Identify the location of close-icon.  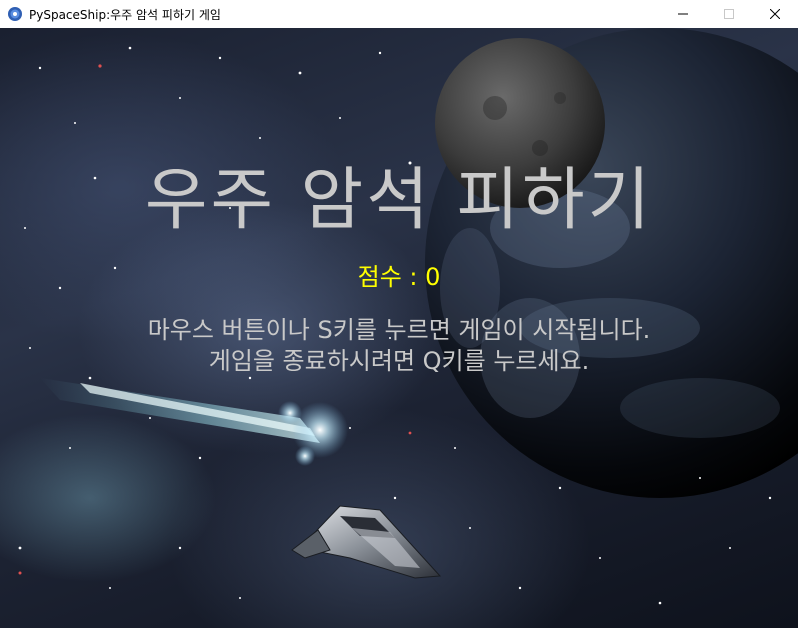
(775, 14).